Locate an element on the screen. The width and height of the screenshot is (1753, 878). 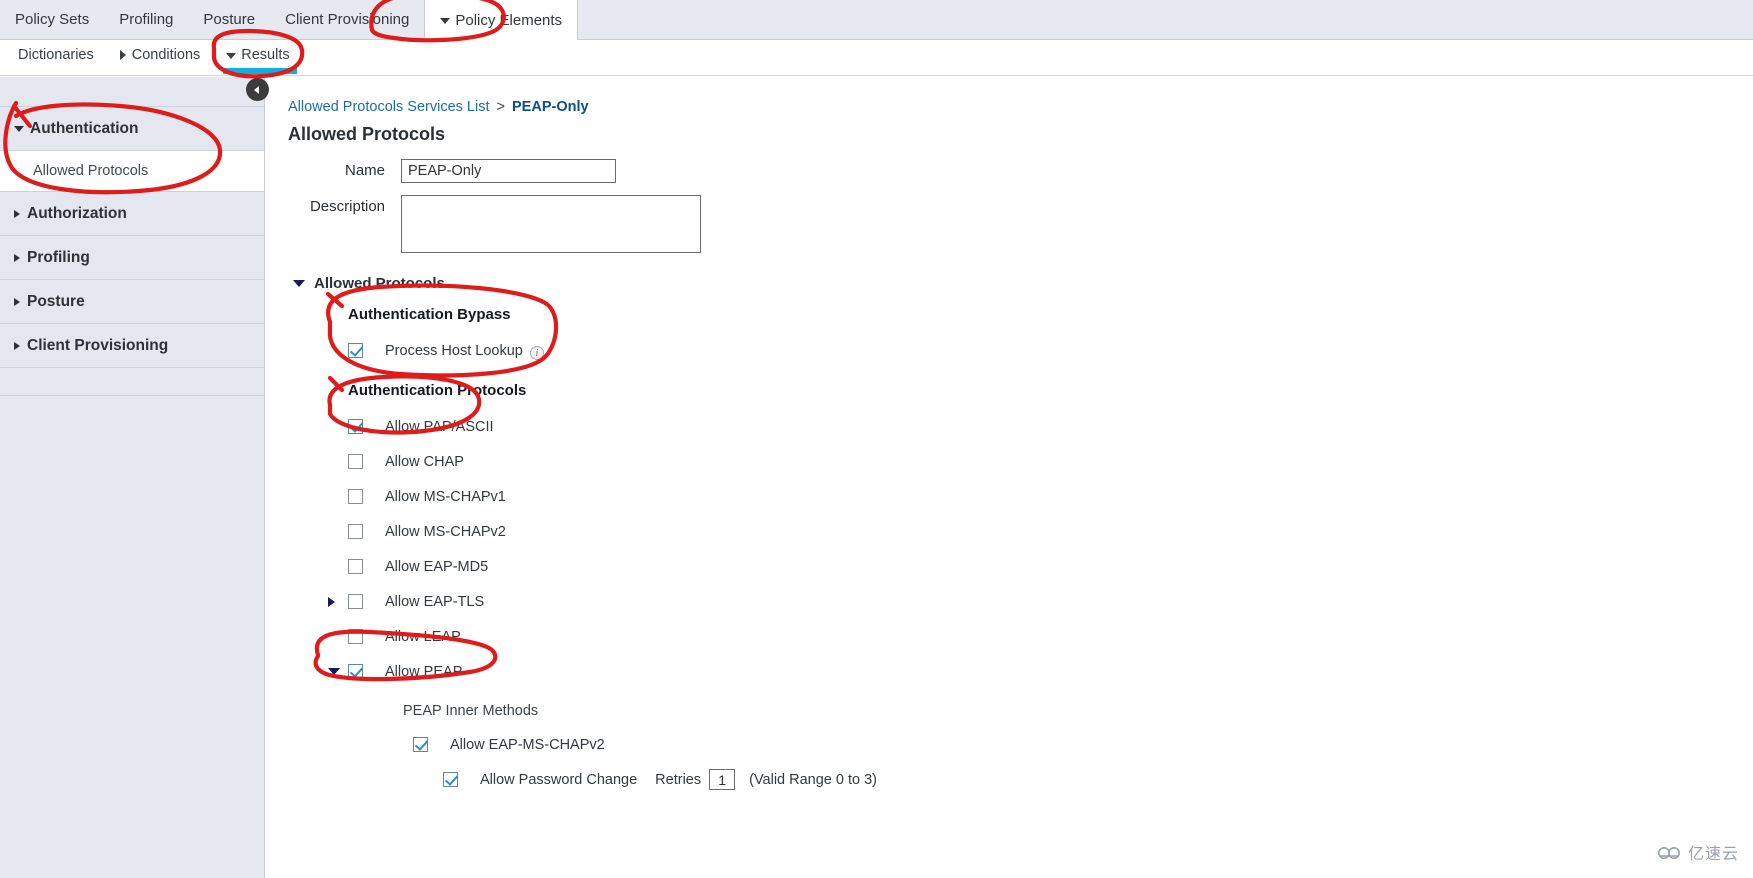
name-label: Name is located at coordinates (364, 170).